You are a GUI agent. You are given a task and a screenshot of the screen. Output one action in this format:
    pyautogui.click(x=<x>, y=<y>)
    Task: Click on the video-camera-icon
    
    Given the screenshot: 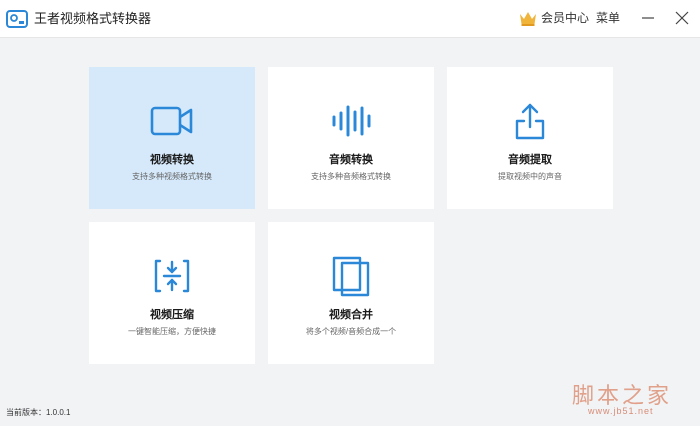 What is the action you would take?
    pyautogui.click(x=172, y=121)
    